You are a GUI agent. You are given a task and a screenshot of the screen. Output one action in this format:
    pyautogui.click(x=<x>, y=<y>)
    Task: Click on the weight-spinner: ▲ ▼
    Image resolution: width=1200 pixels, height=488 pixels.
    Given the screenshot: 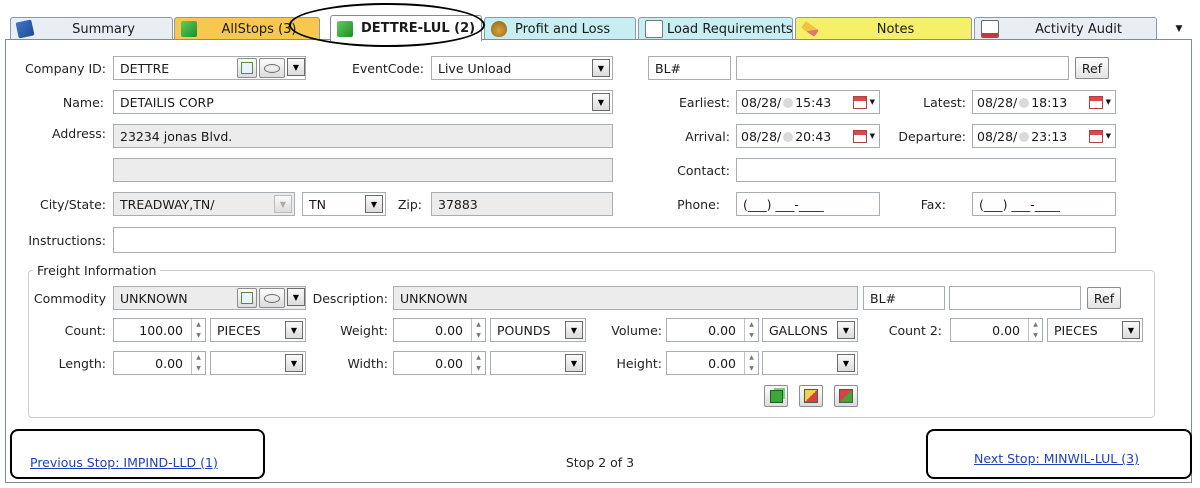 What is the action you would take?
    pyautogui.click(x=478, y=330)
    